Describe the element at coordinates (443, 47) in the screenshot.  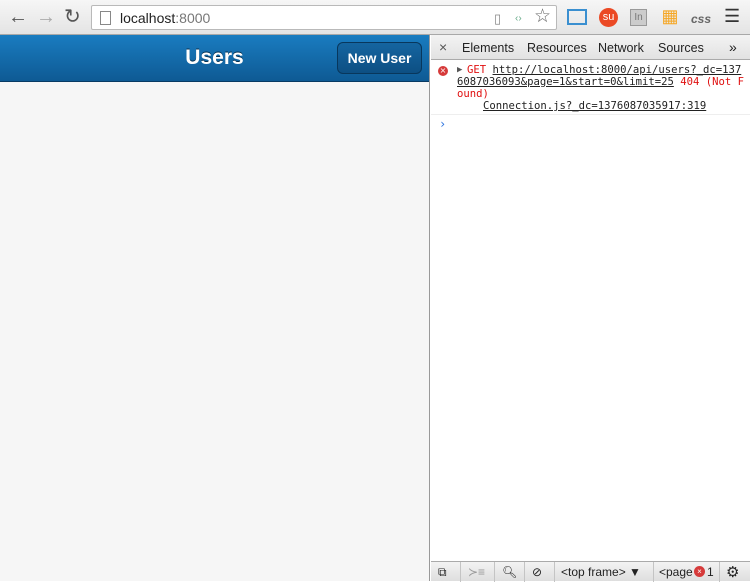
I see `close-icon: ×` at that location.